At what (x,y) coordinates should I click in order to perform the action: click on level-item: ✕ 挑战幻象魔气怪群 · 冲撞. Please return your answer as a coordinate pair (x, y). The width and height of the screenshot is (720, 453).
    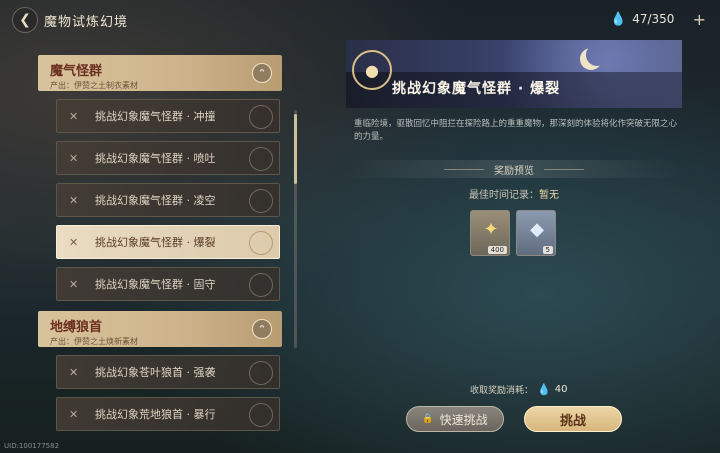
    Looking at the image, I should click on (168, 116).